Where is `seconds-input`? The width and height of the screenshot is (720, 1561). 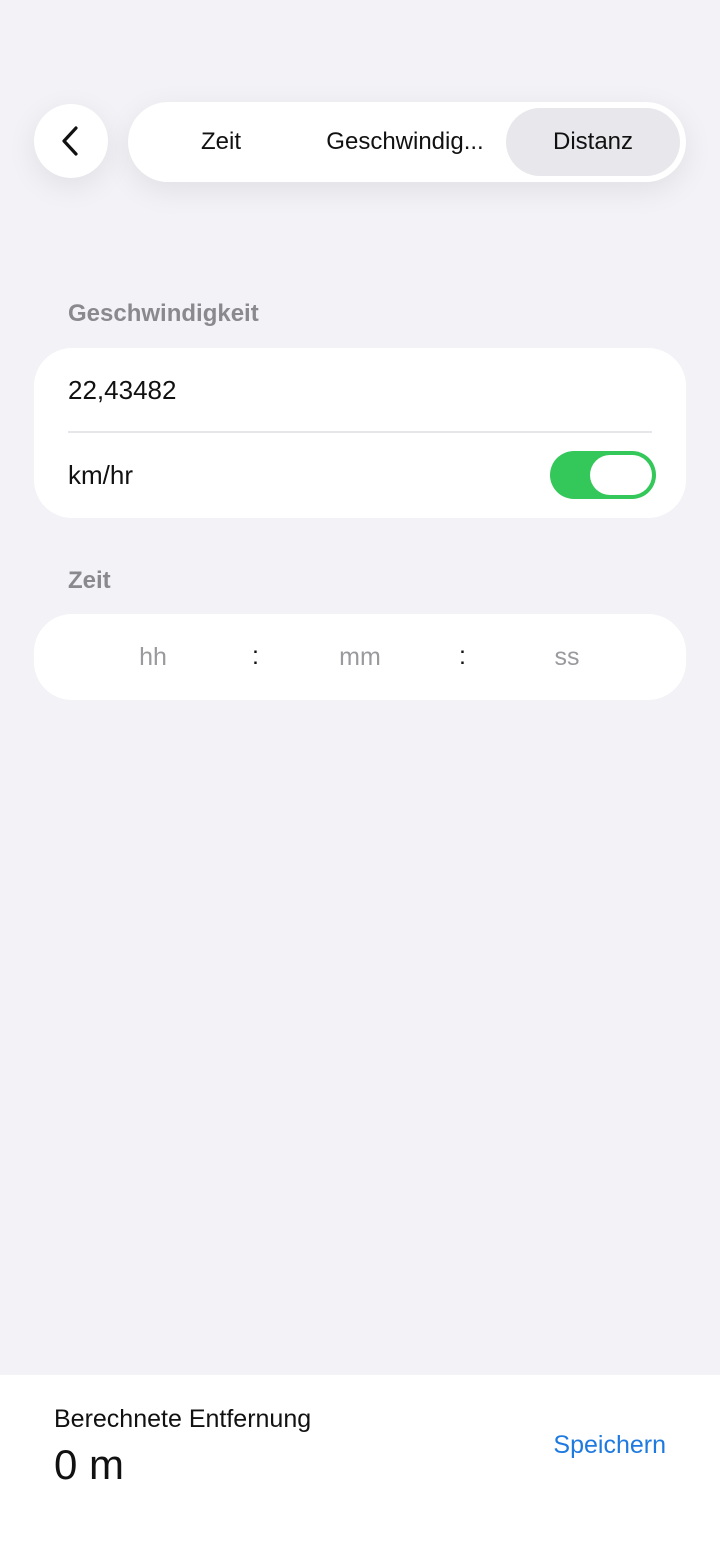 seconds-input is located at coordinates (567, 657).